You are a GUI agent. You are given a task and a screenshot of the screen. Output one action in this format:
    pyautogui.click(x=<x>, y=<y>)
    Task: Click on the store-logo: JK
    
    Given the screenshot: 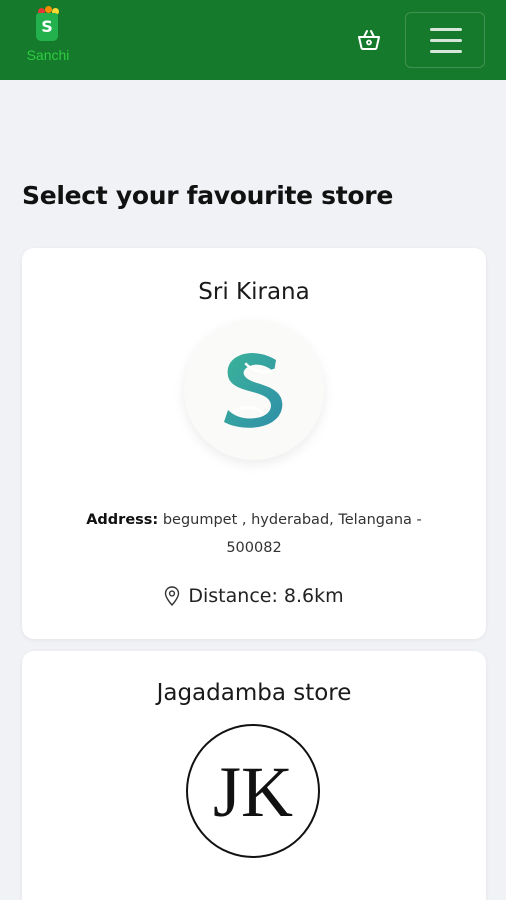 What is the action you would take?
    pyautogui.click(x=253, y=791)
    